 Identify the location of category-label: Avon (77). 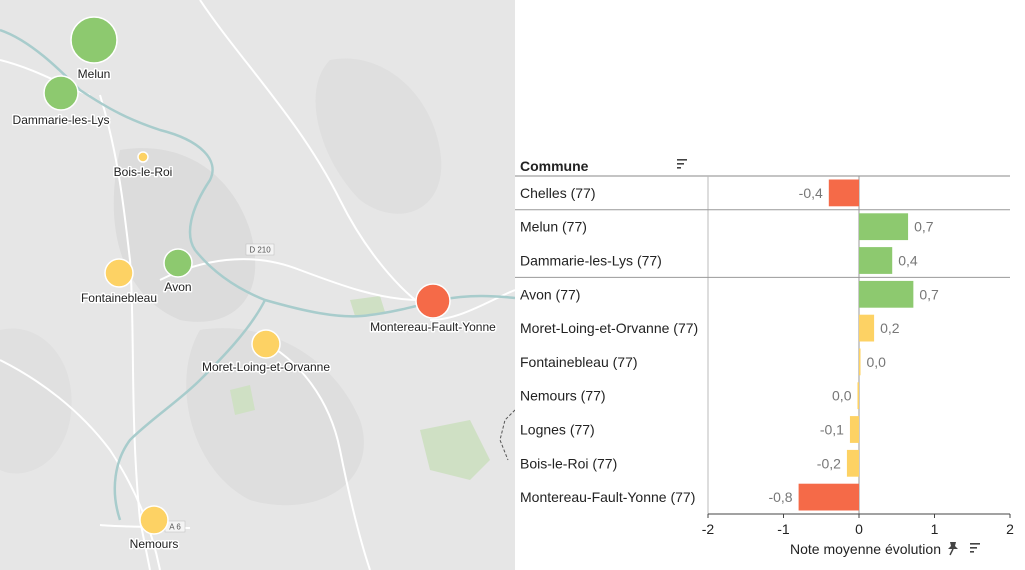
(550, 294).